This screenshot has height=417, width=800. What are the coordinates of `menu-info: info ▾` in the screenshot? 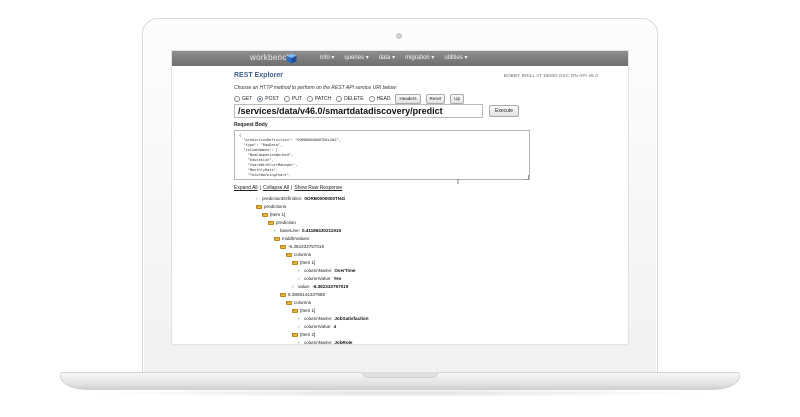 It's located at (327, 57).